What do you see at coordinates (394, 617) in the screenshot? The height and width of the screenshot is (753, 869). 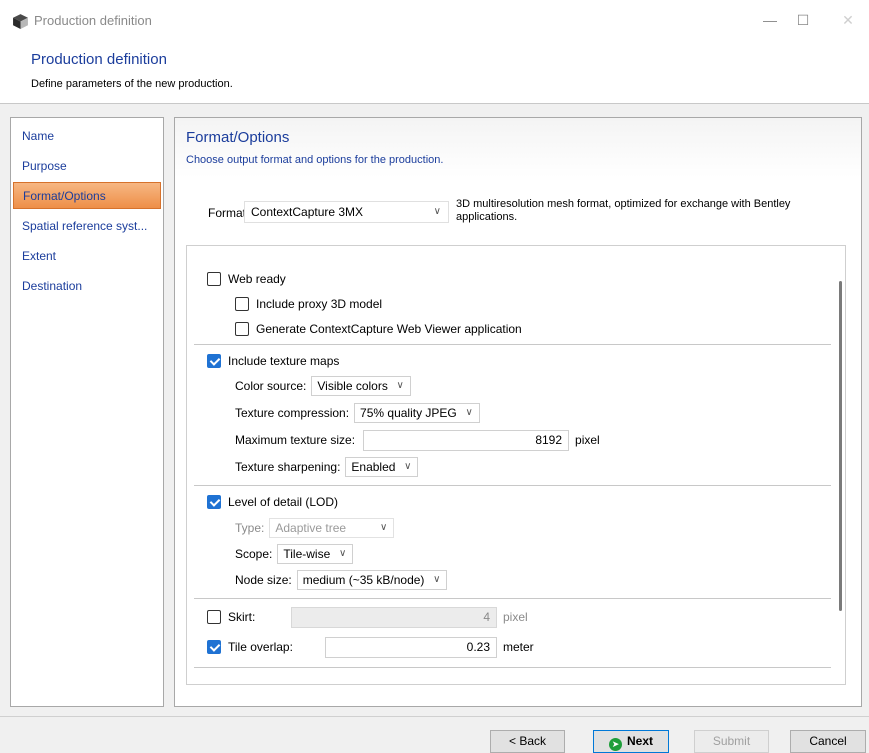 I see `skirt-field: 4` at bounding box center [394, 617].